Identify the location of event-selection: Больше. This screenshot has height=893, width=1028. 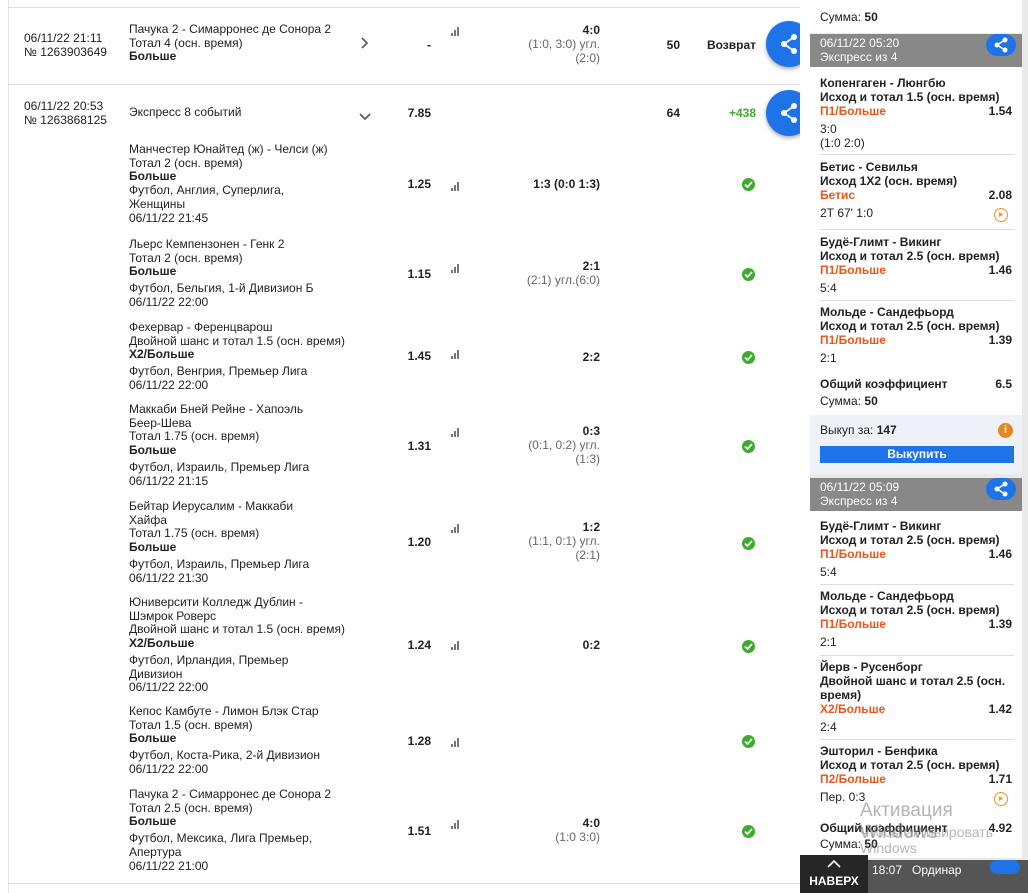
(153, 56).